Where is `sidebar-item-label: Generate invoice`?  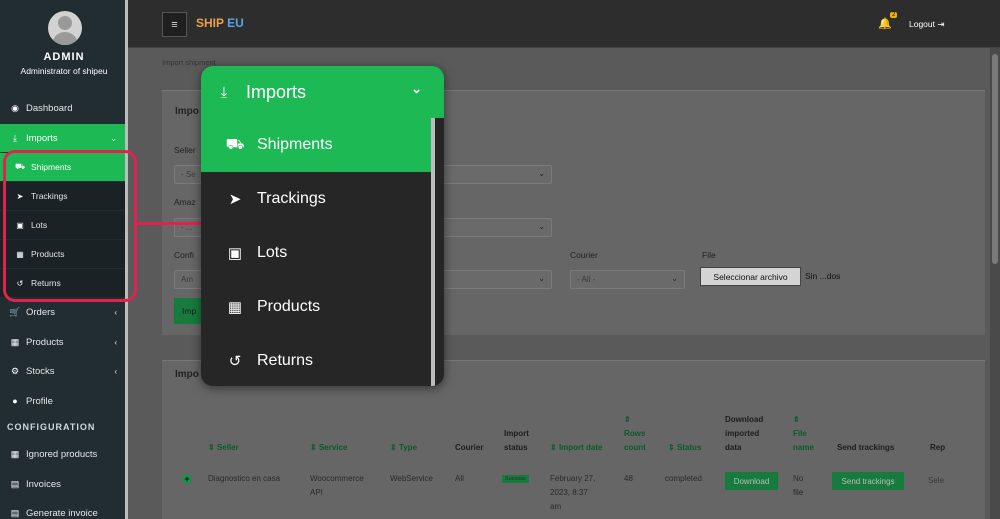 sidebar-item-label: Generate invoice is located at coordinates (62, 513).